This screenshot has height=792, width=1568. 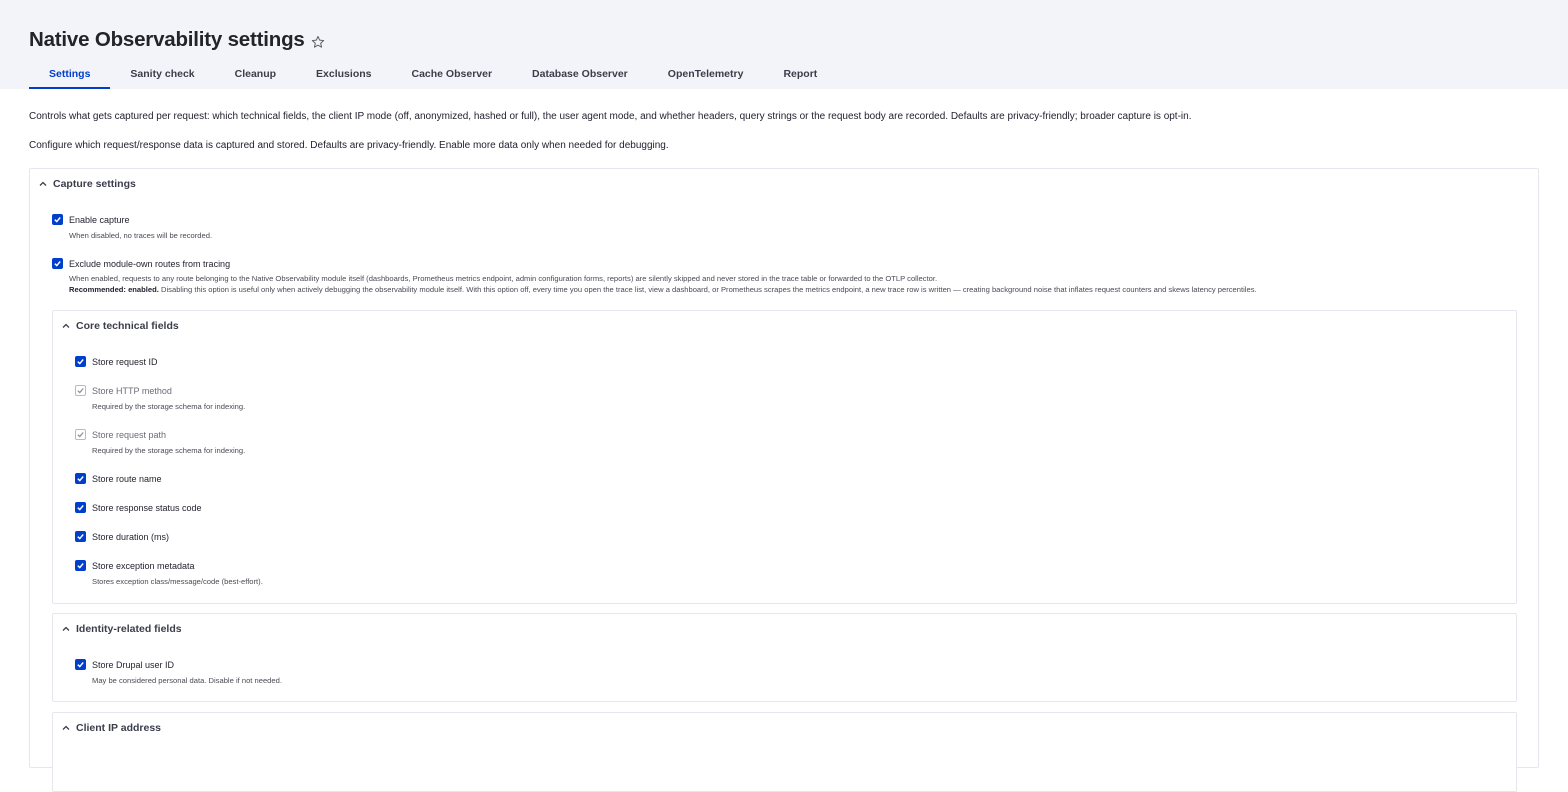 I want to click on tab-sanity-check: Sanity check, so click(x=162, y=73).